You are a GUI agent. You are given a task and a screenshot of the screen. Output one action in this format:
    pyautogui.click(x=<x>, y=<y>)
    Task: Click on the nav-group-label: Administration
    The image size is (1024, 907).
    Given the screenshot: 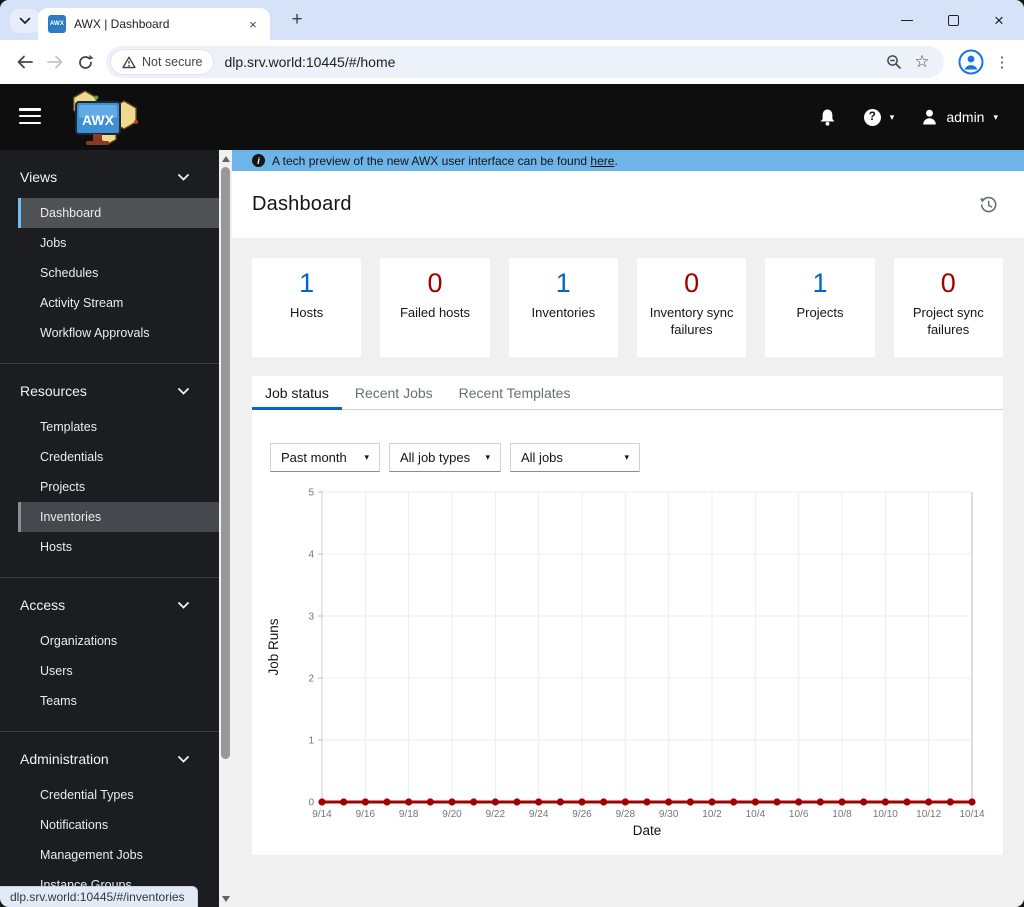 What is the action you would take?
    pyautogui.click(x=64, y=759)
    